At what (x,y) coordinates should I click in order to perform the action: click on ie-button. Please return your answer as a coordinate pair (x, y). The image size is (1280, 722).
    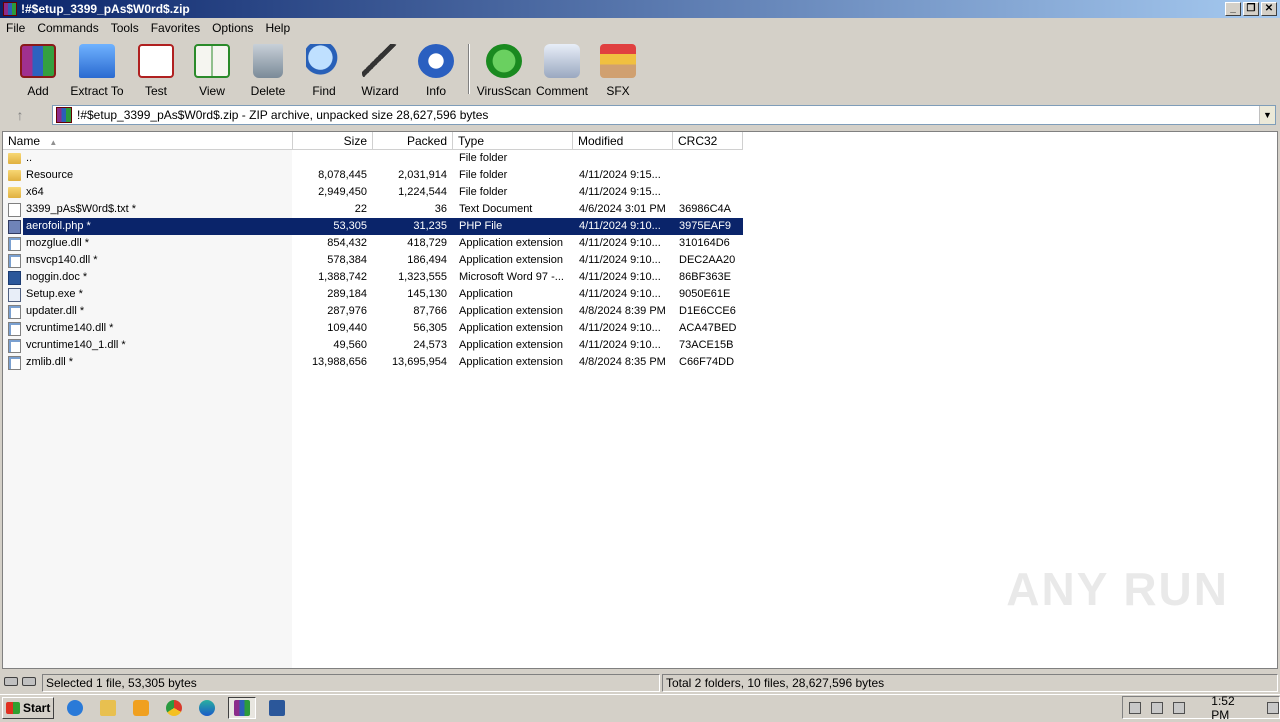
    Looking at the image, I should click on (75, 708).